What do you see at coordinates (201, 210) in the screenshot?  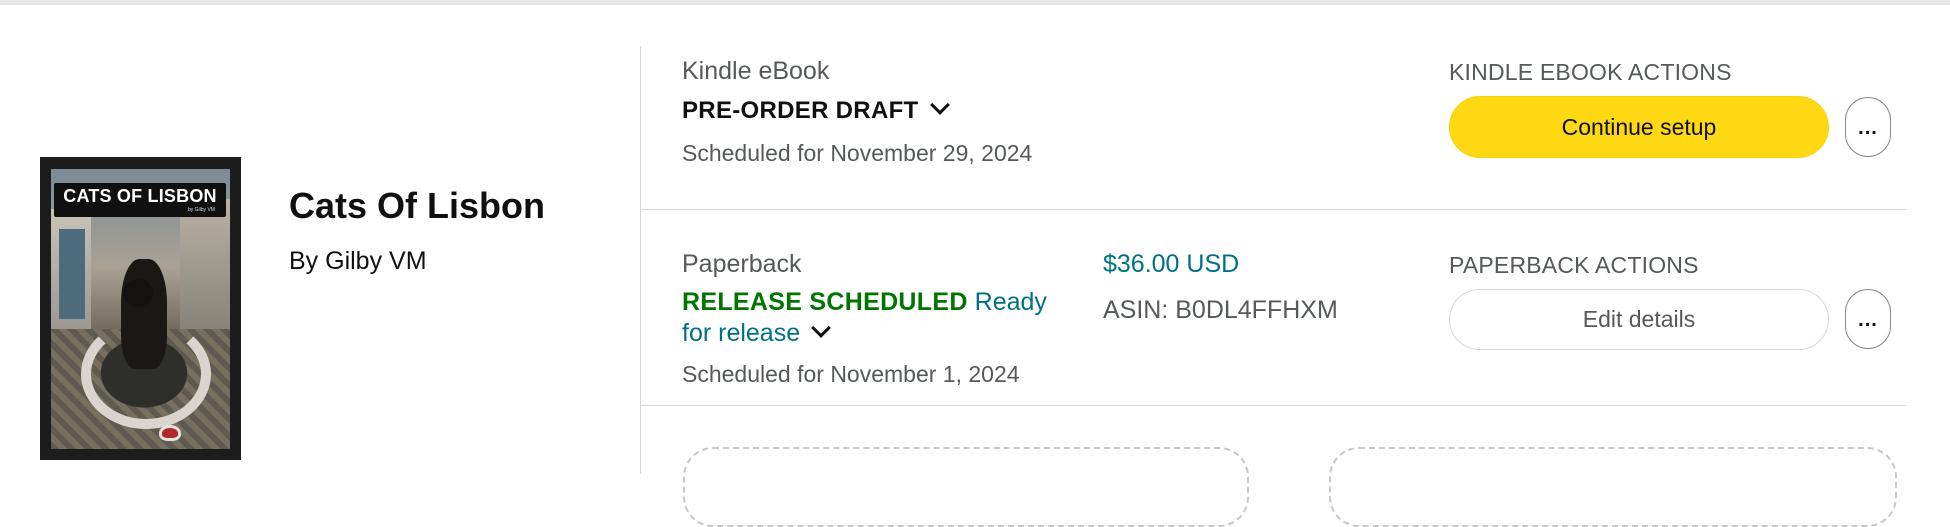 I see `cover-author: by Gilby VM` at bounding box center [201, 210].